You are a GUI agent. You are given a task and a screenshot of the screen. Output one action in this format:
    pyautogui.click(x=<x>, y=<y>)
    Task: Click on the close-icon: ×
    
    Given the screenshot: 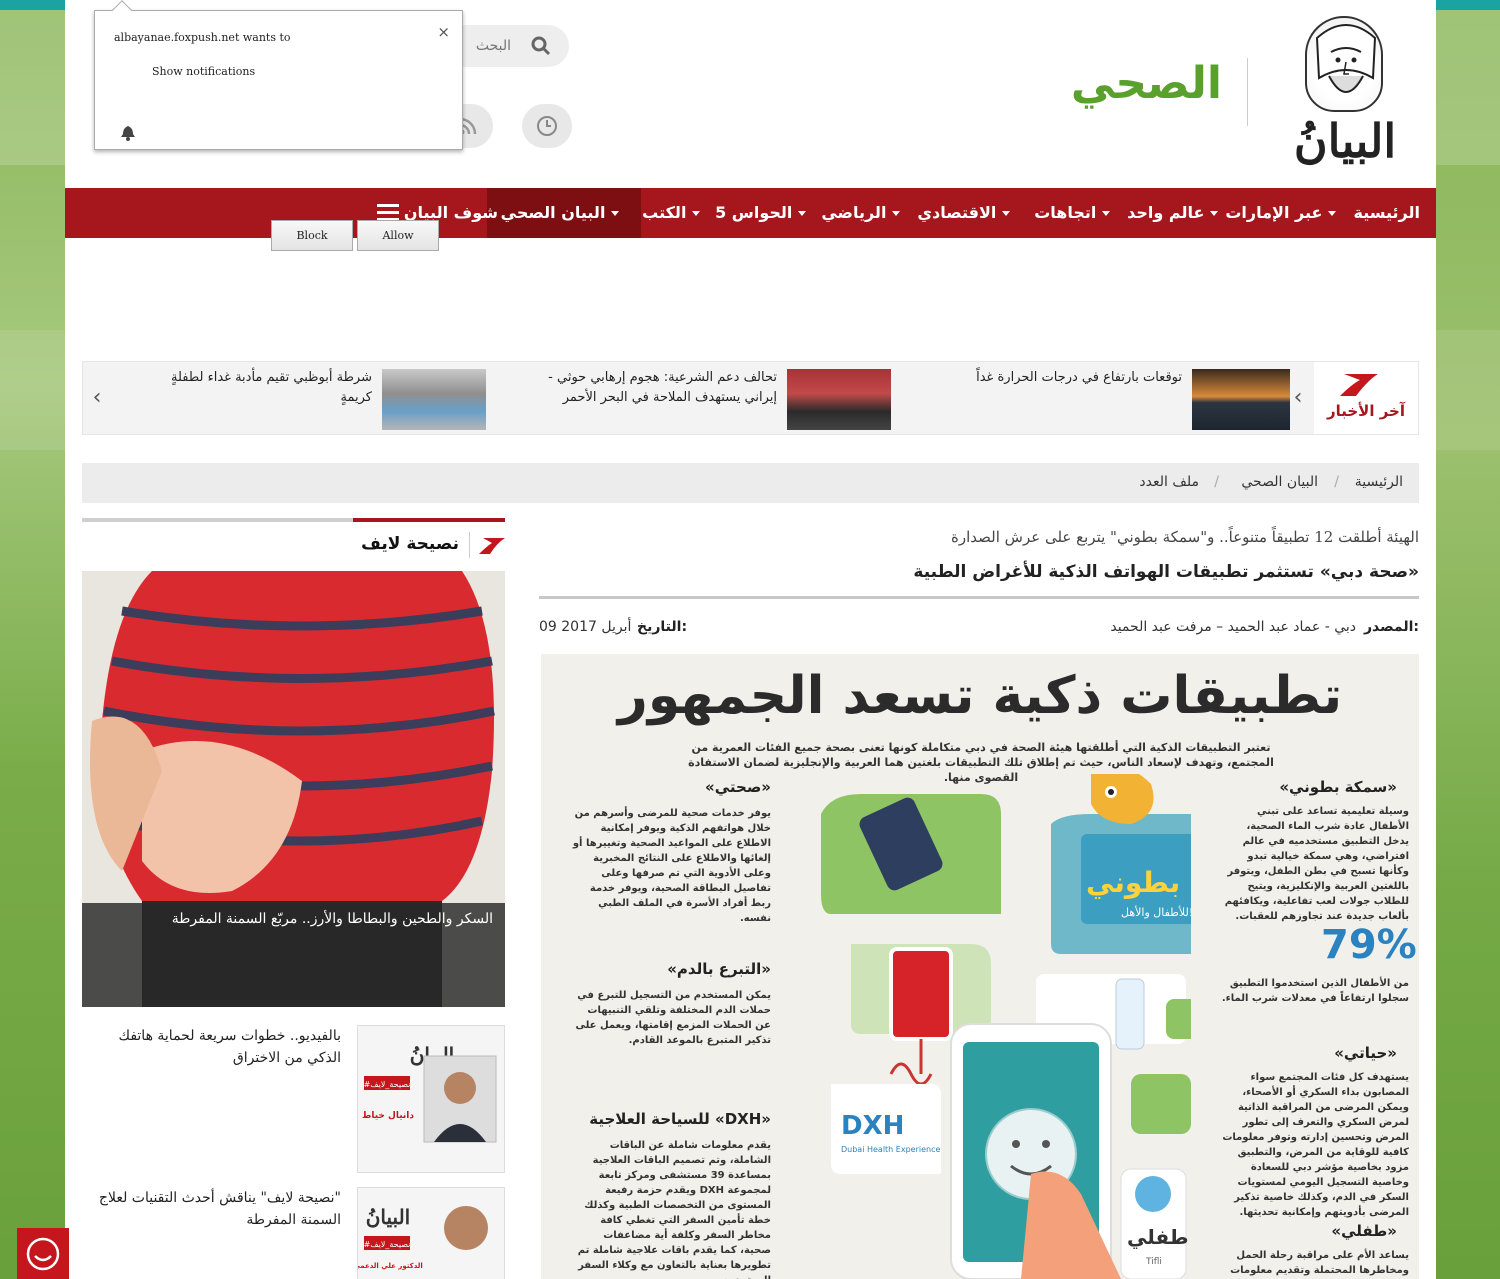 What is the action you would take?
    pyautogui.click(x=443, y=32)
    